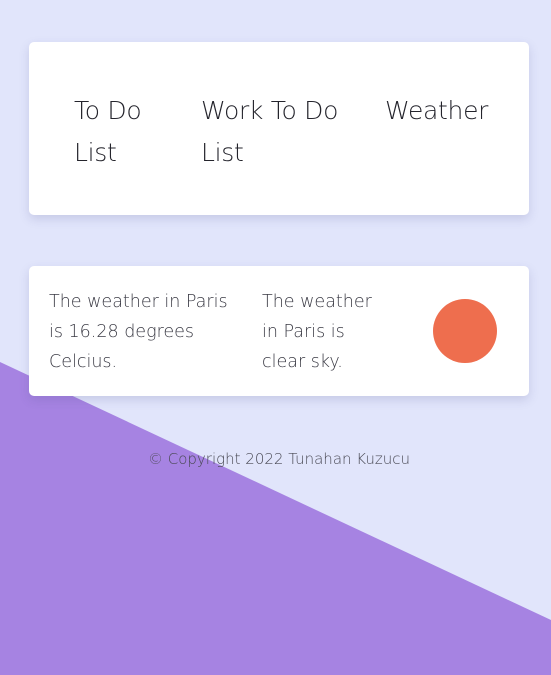 Image resolution: width=551 pixels, height=675 pixels. Describe the element at coordinates (465, 331) in the screenshot. I see `sun-icon` at that location.